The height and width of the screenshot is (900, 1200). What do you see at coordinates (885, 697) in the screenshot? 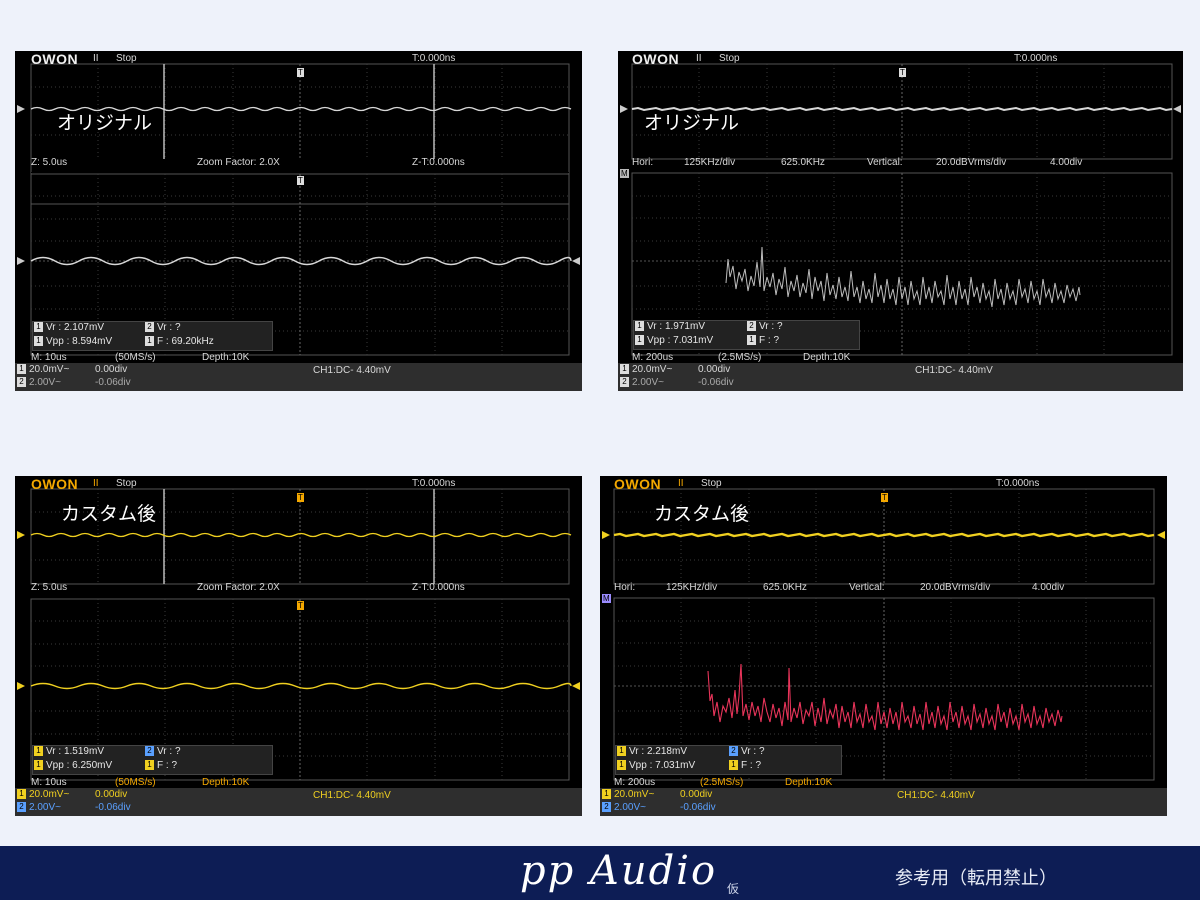
I see `fft-custom` at bounding box center [885, 697].